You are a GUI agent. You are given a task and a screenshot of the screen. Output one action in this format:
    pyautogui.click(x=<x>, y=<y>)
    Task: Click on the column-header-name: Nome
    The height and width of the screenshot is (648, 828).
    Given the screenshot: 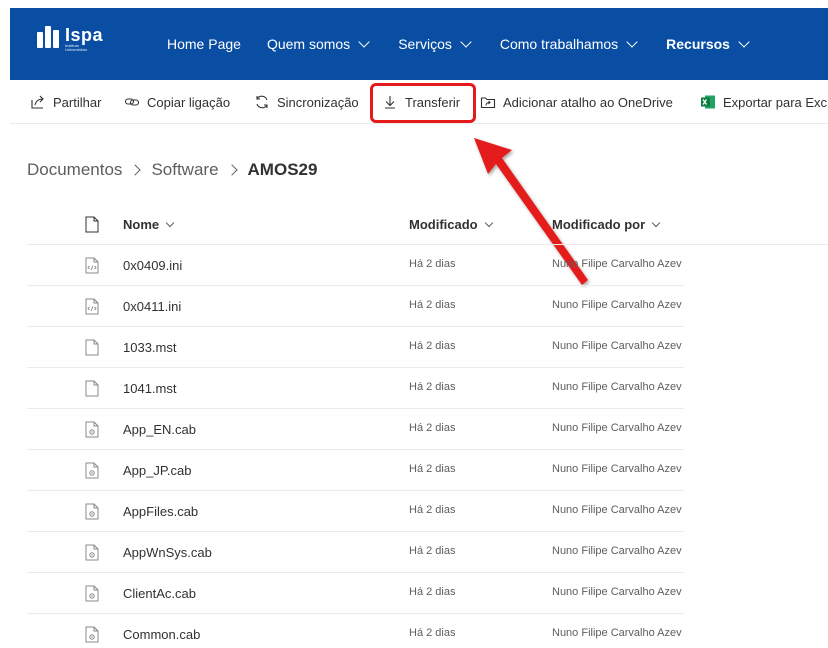 What is the action you would take?
    pyautogui.click(x=149, y=224)
    